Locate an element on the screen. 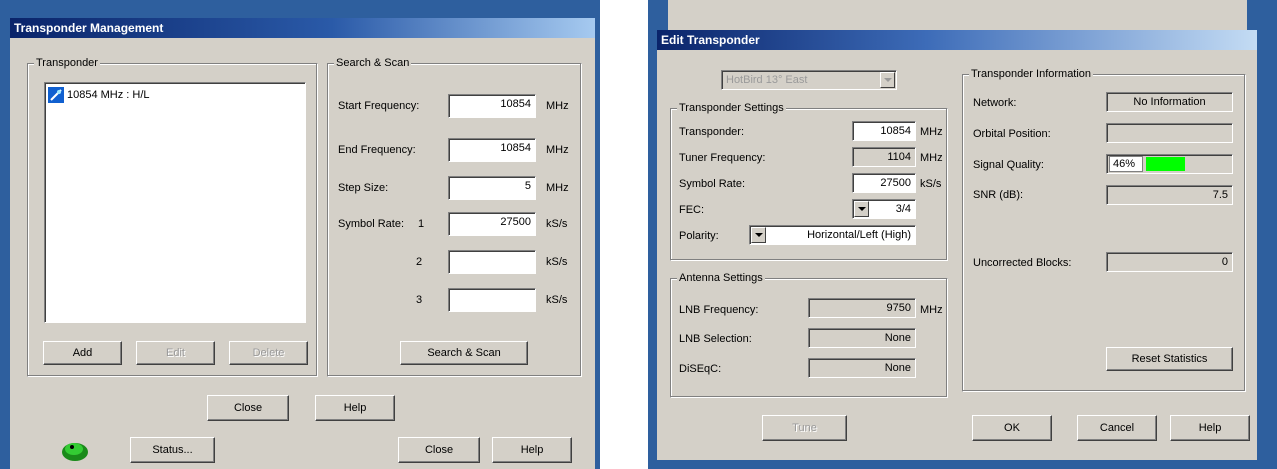  antenna-settings-title: Antenna Settings is located at coordinates (721, 278).